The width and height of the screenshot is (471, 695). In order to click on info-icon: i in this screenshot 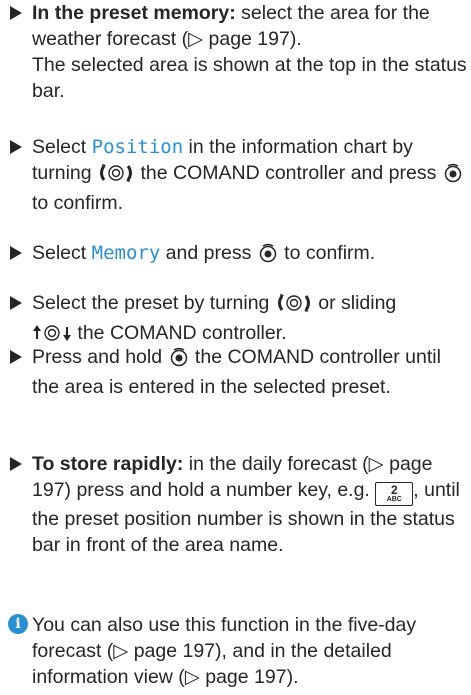, I will do `click(18, 624)`.